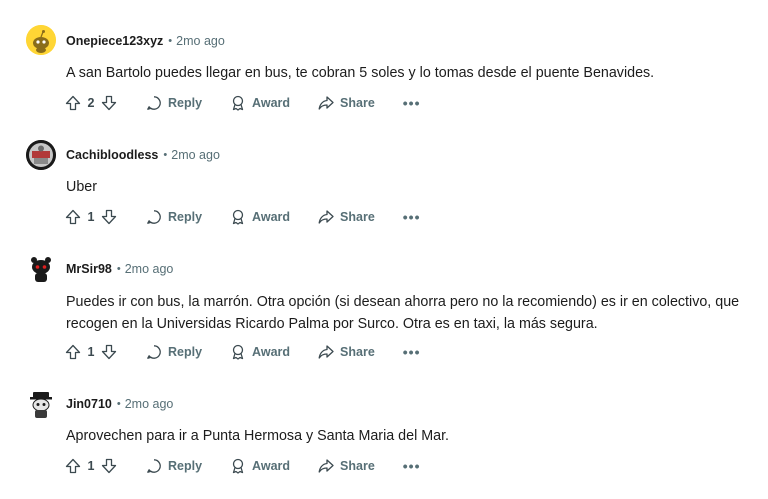 This screenshot has width=768, height=499. I want to click on snoo-avatar-icon, so click(41, 404).